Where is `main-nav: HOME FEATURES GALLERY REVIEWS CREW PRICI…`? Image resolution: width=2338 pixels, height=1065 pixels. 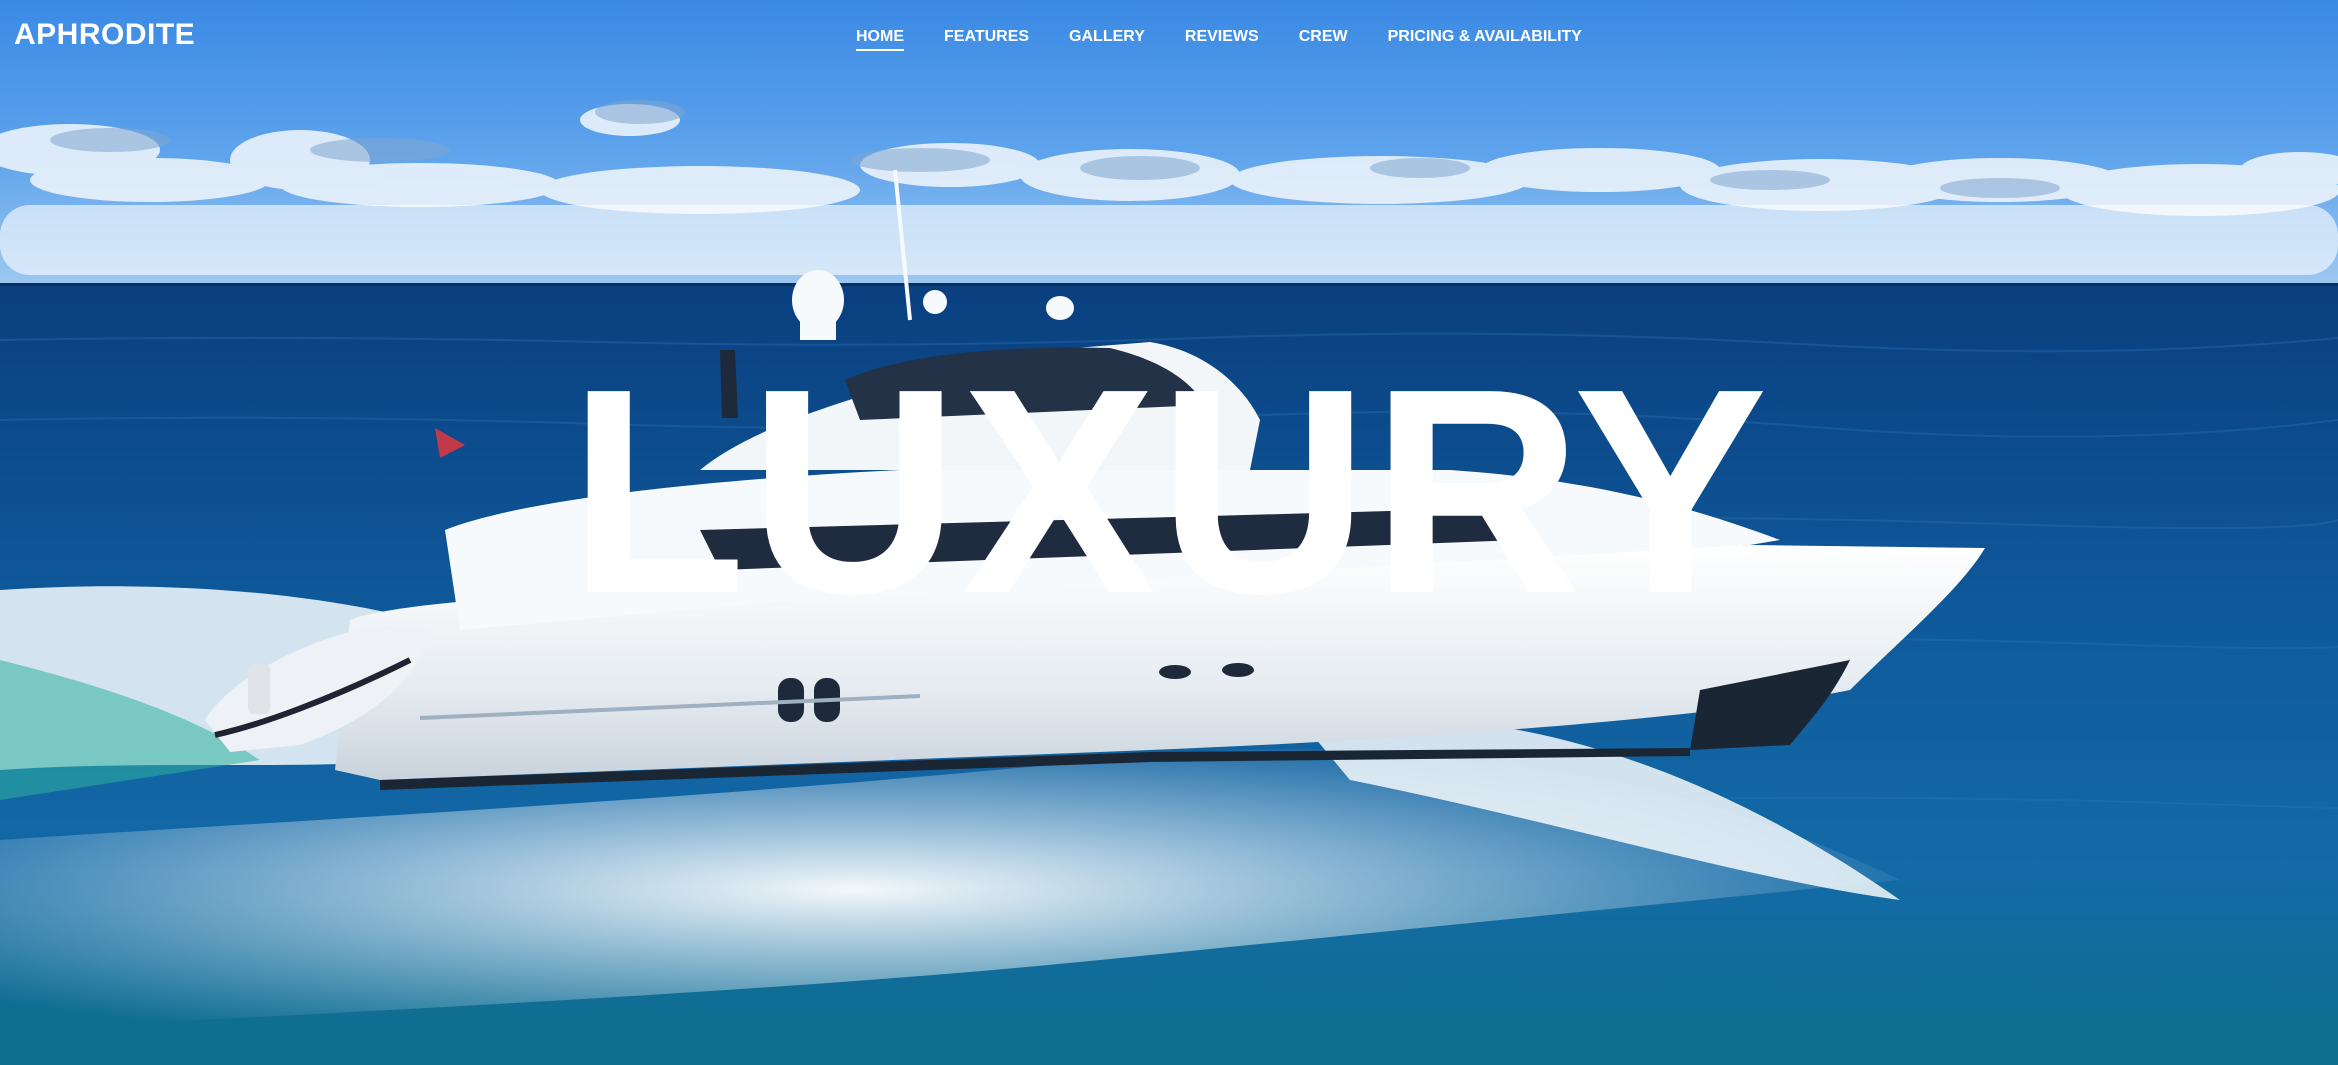 main-nav: HOME FEATURES GALLERY REVIEWS CREW PRICI… is located at coordinates (1219, 39).